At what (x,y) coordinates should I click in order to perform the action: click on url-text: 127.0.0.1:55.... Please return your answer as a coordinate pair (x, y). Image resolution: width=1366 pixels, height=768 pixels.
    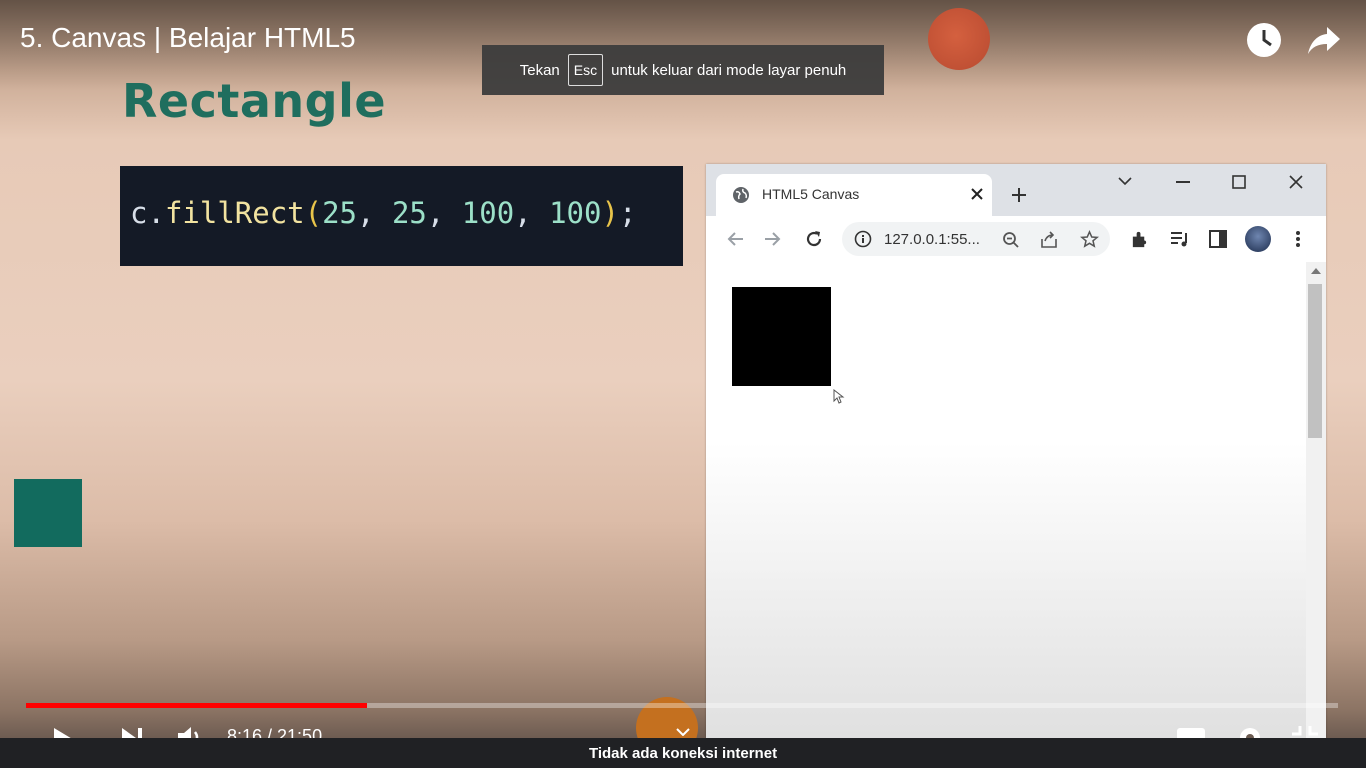
    Looking at the image, I should click on (932, 239).